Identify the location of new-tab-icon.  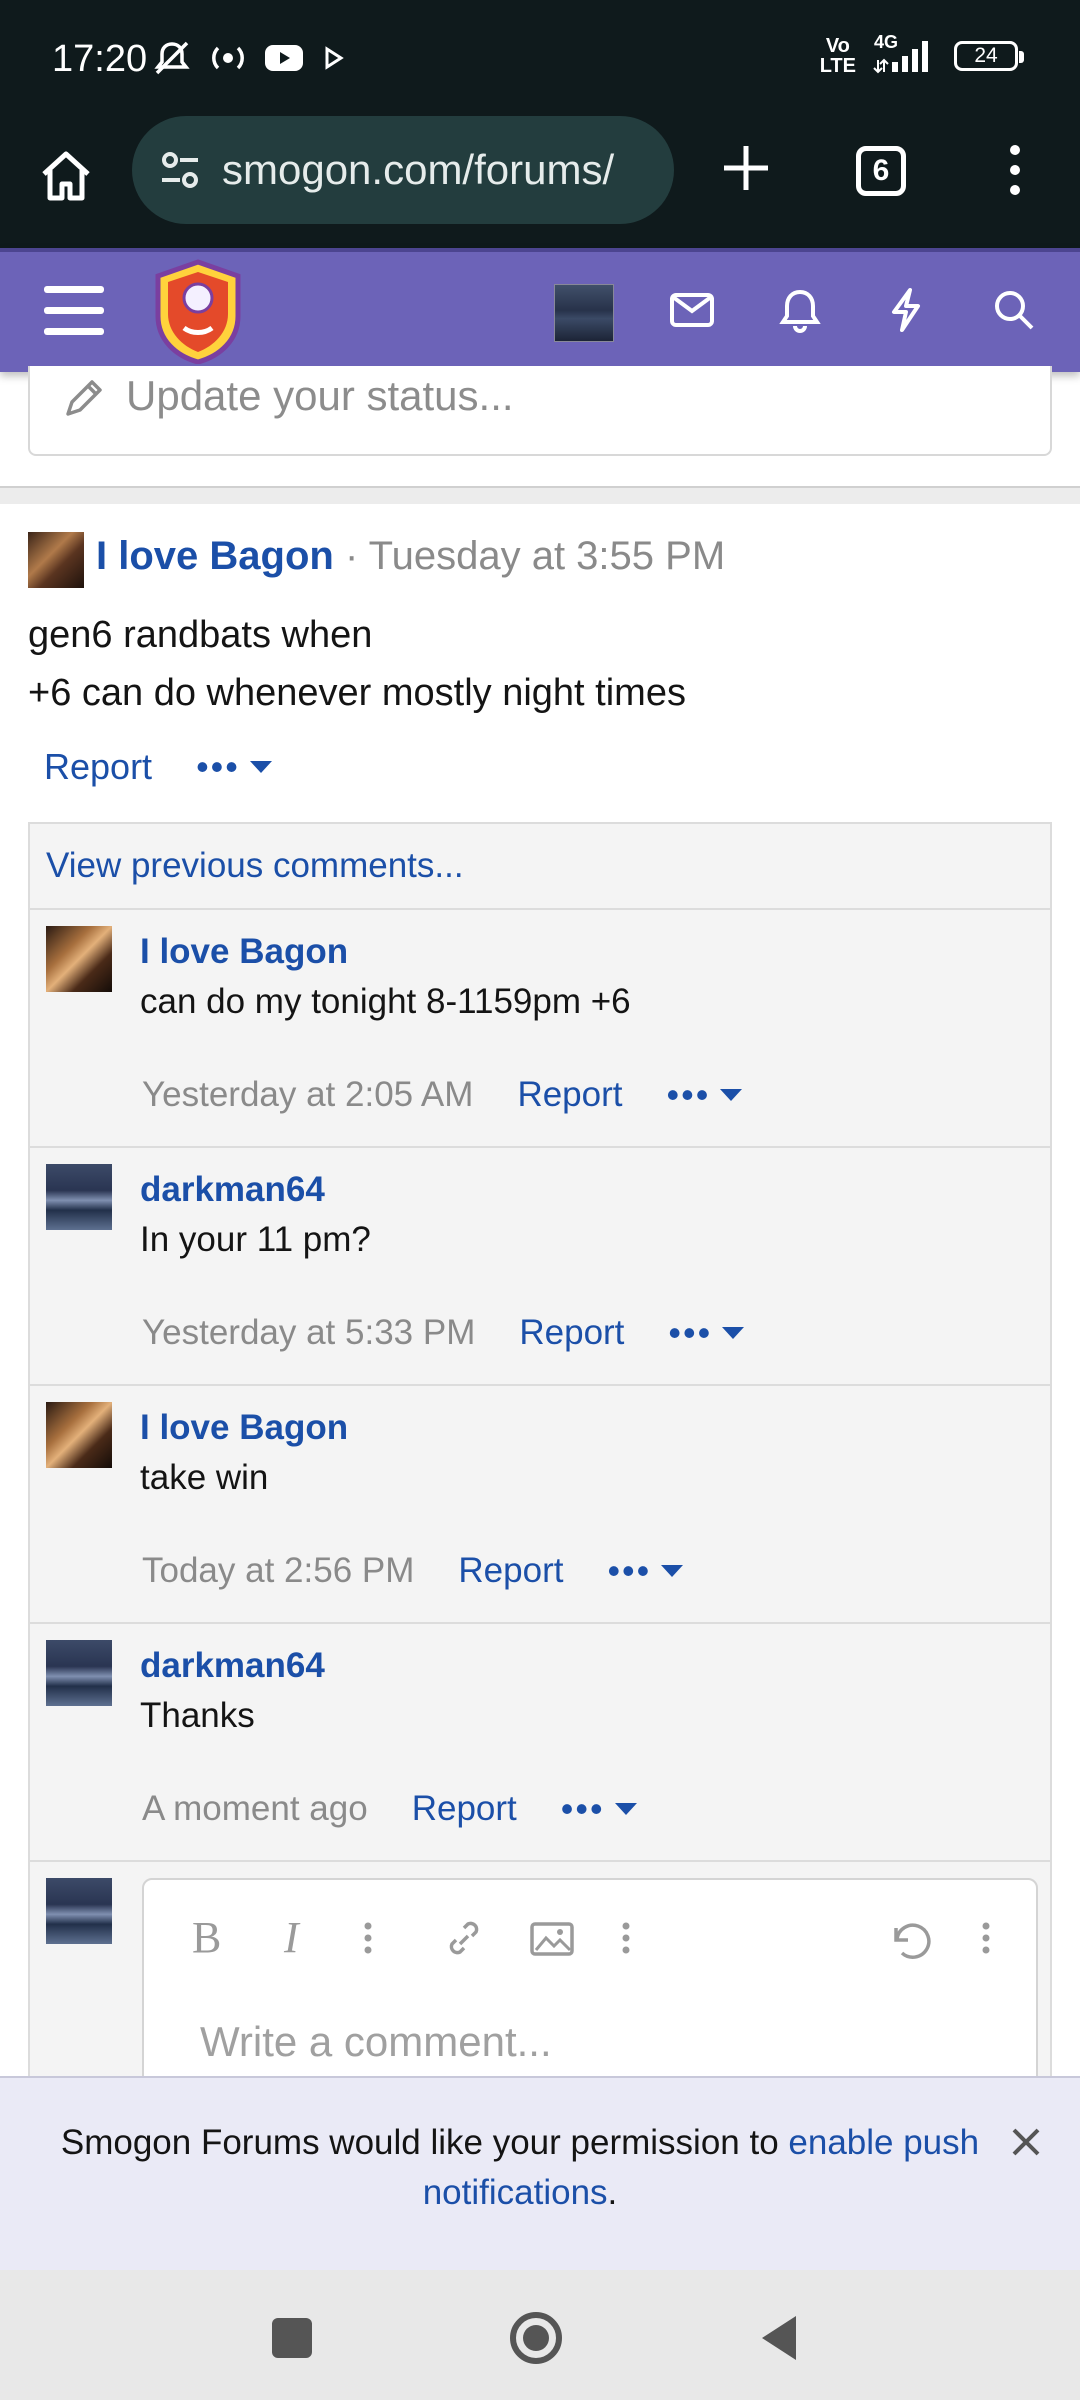
(746, 168).